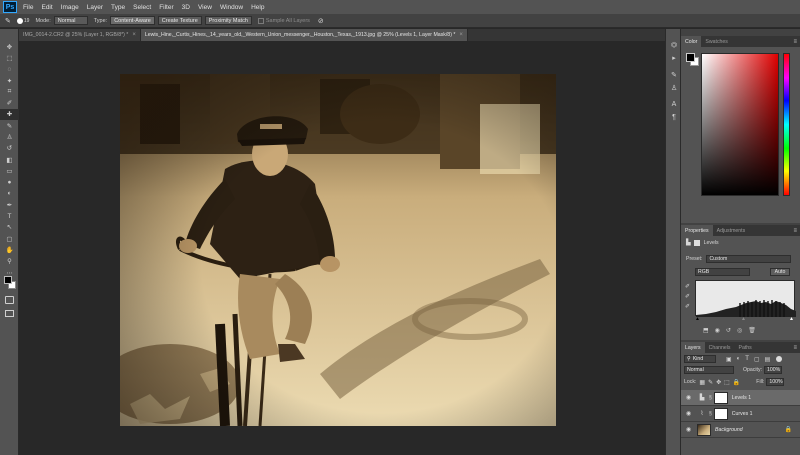 The height and width of the screenshot is (455, 800). Describe the element at coordinates (740, 414) in the screenshot. I see `layer-row-curves: ◉ ⌇ § Curves 1` at that location.